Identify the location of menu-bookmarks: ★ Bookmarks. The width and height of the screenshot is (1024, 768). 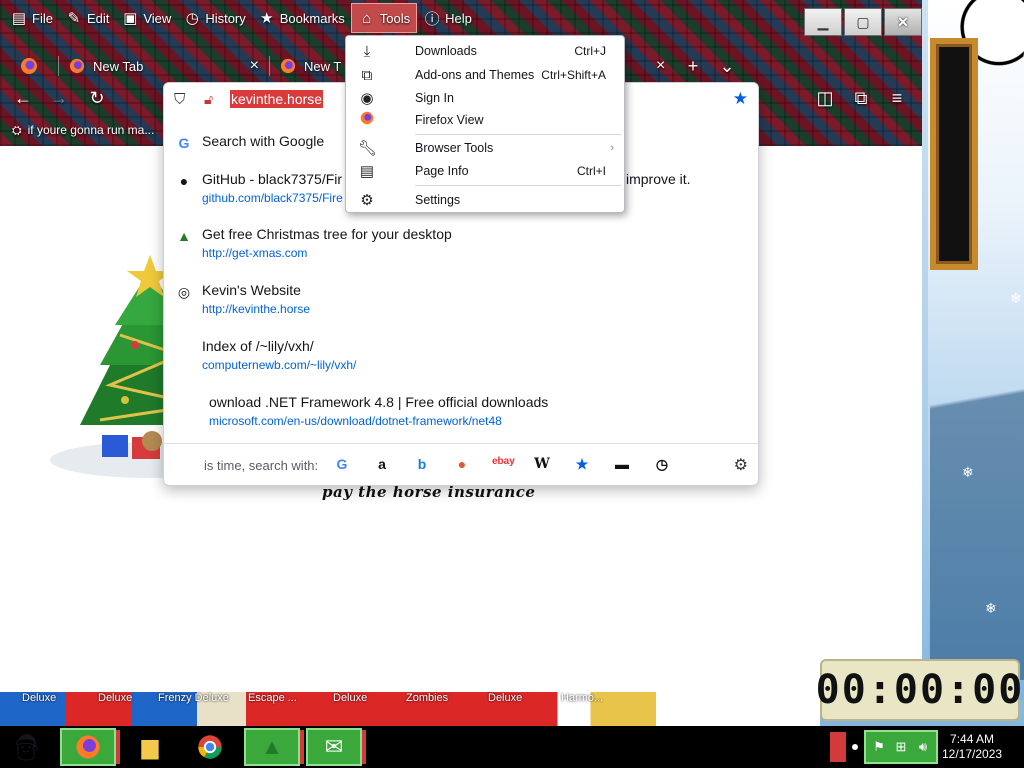
(301, 18).